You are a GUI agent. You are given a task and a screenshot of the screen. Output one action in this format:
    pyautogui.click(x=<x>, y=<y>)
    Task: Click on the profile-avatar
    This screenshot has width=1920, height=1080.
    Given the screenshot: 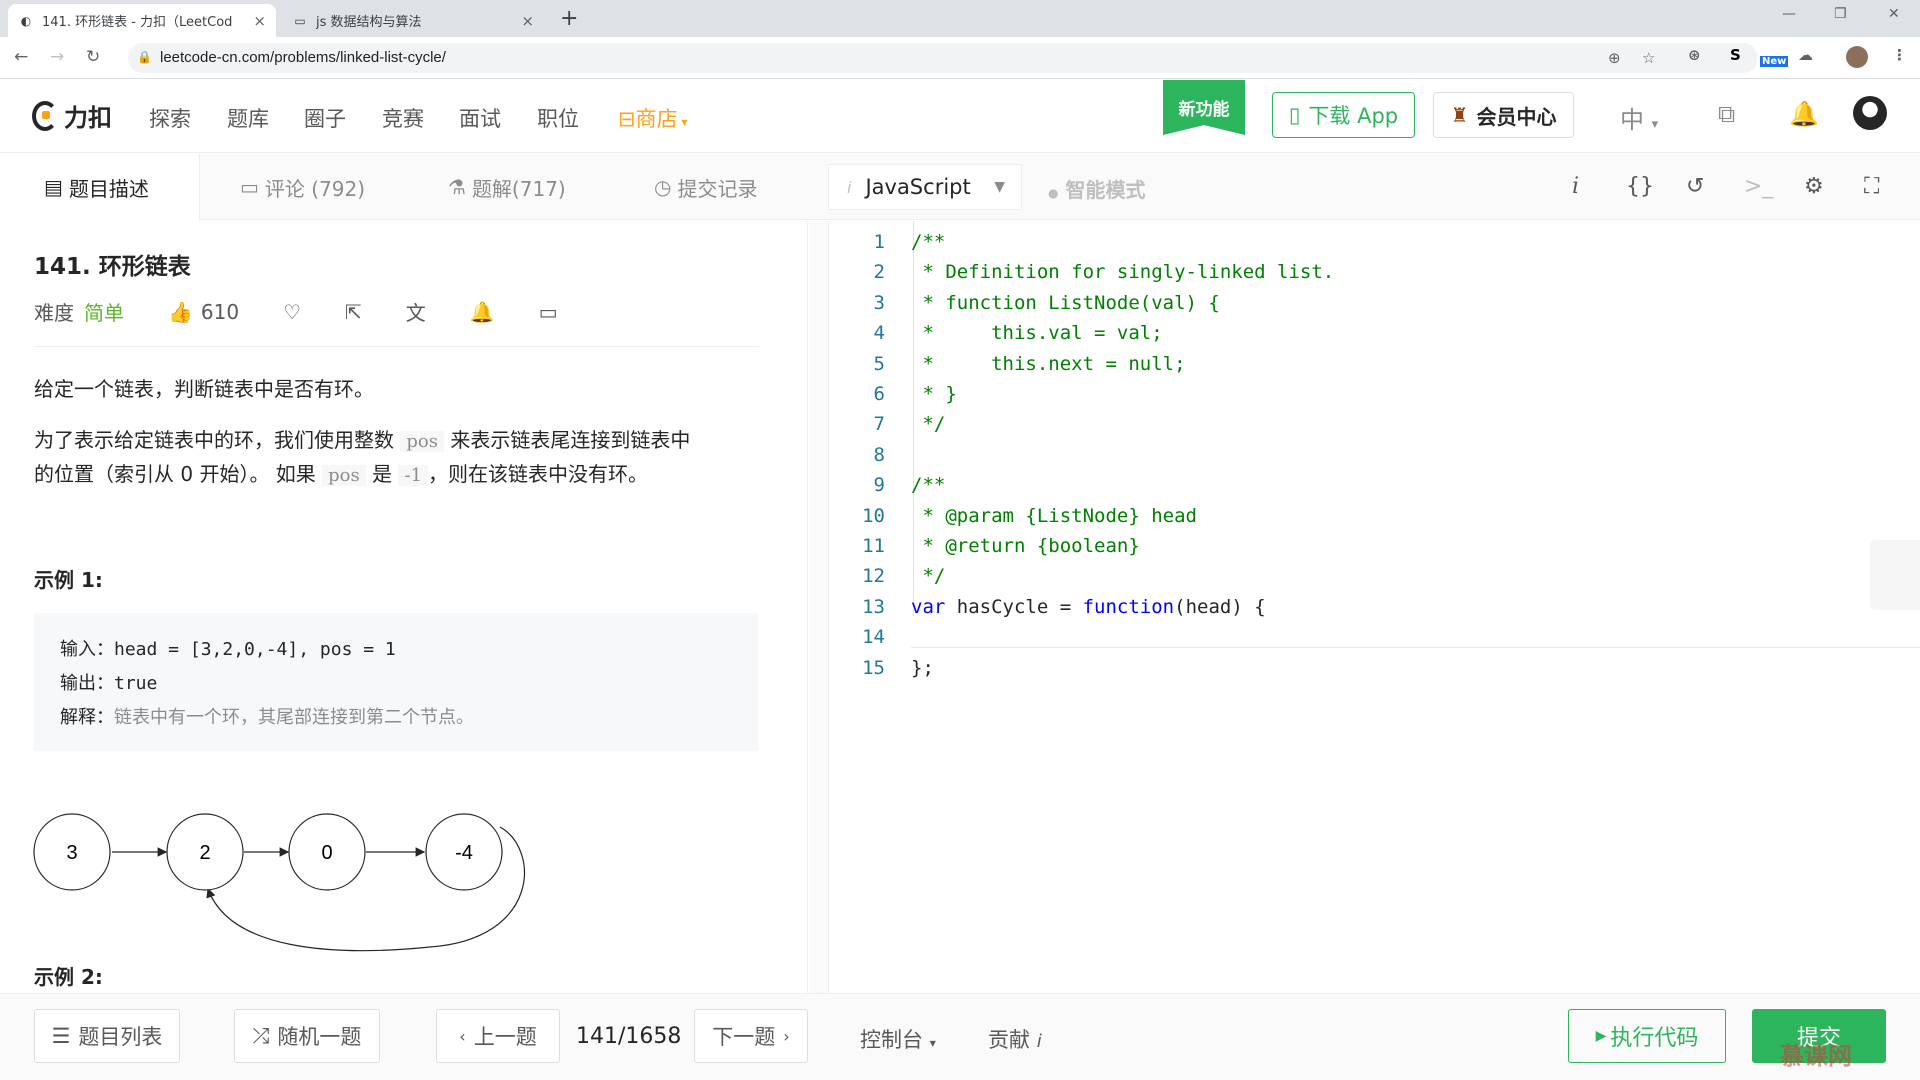 What is the action you would take?
    pyautogui.click(x=1857, y=57)
    